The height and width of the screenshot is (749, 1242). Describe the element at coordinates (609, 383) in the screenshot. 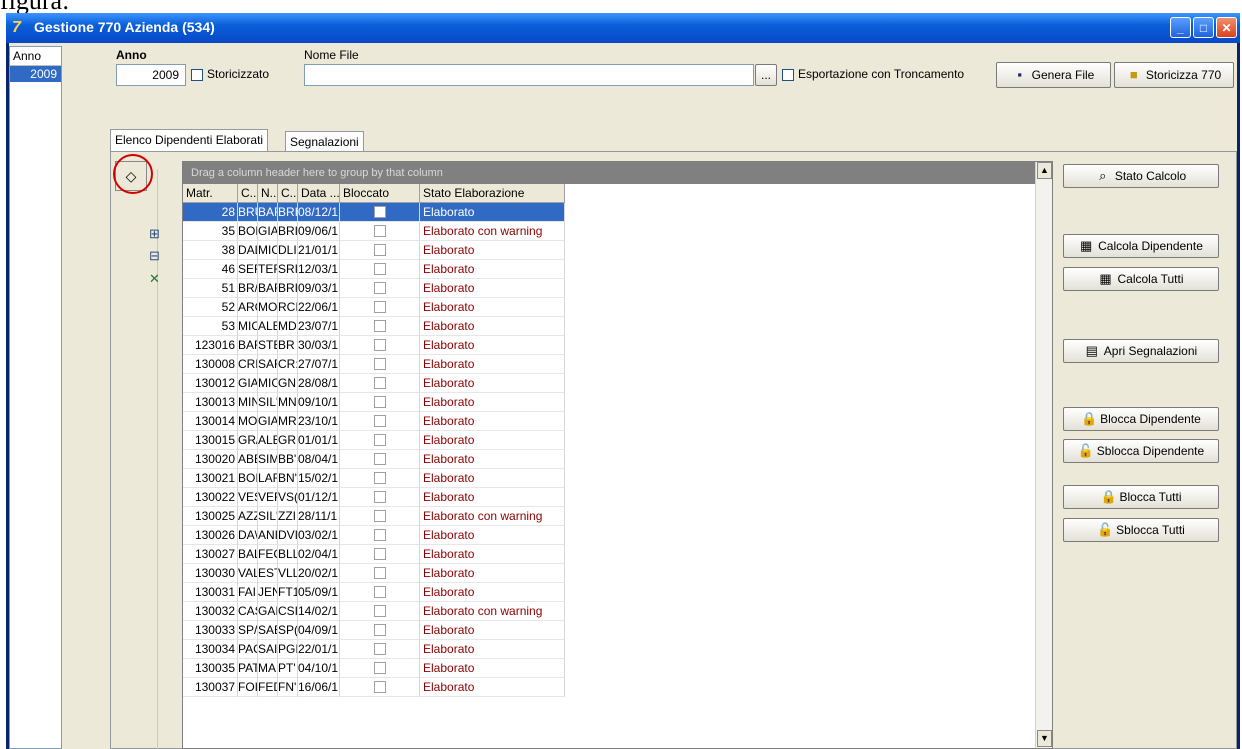

I see `table-row: 130012 GIA MIC GN 28/08/1 Elaborato` at that location.